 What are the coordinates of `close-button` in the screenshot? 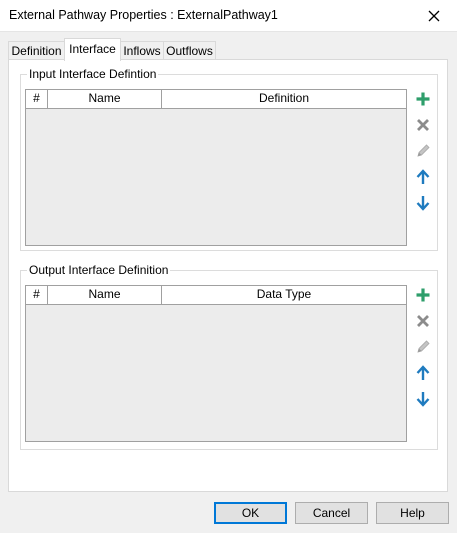 It's located at (434, 15).